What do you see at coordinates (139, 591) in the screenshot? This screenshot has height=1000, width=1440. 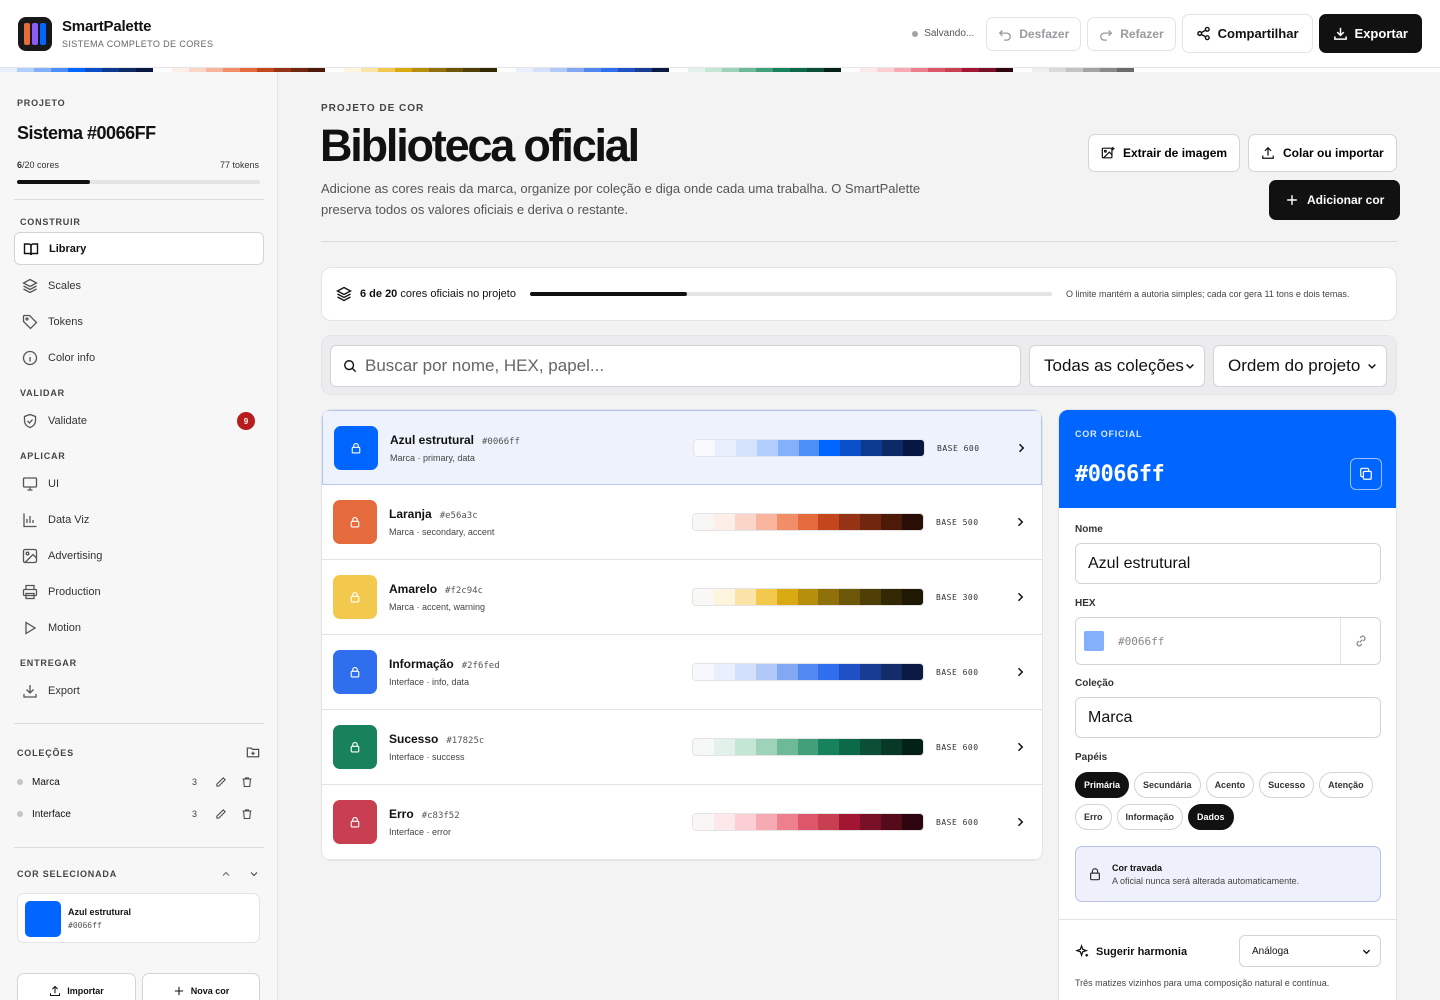 I see `nav-production: Production` at bounding box center [139, 591].